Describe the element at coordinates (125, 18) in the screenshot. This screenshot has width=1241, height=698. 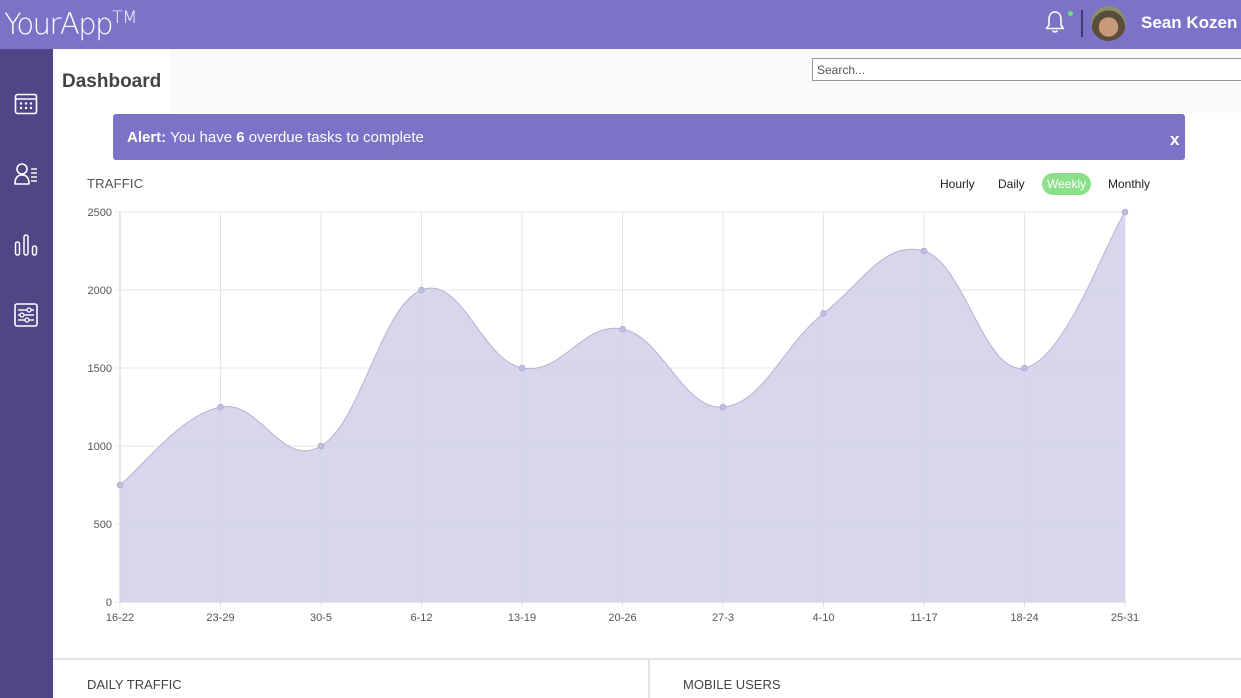
I see `logo-trademark: TM` at that location.